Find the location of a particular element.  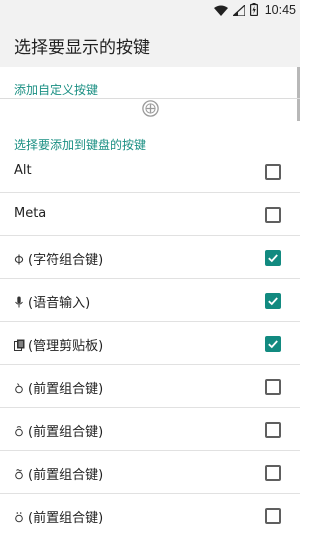

key-row-clipboard: (管理剪贴板) is located at coordinates (150, 343).